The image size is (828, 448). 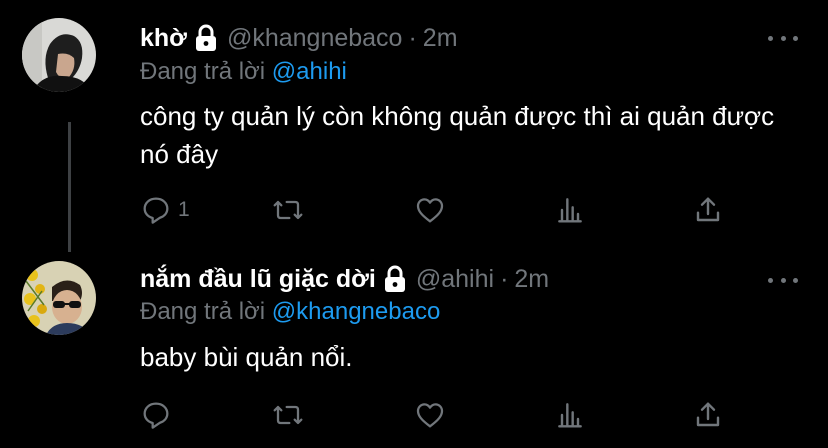 I want to click on display-name: nắm đầu lũ giặc dời, so click(x=258, y=279).